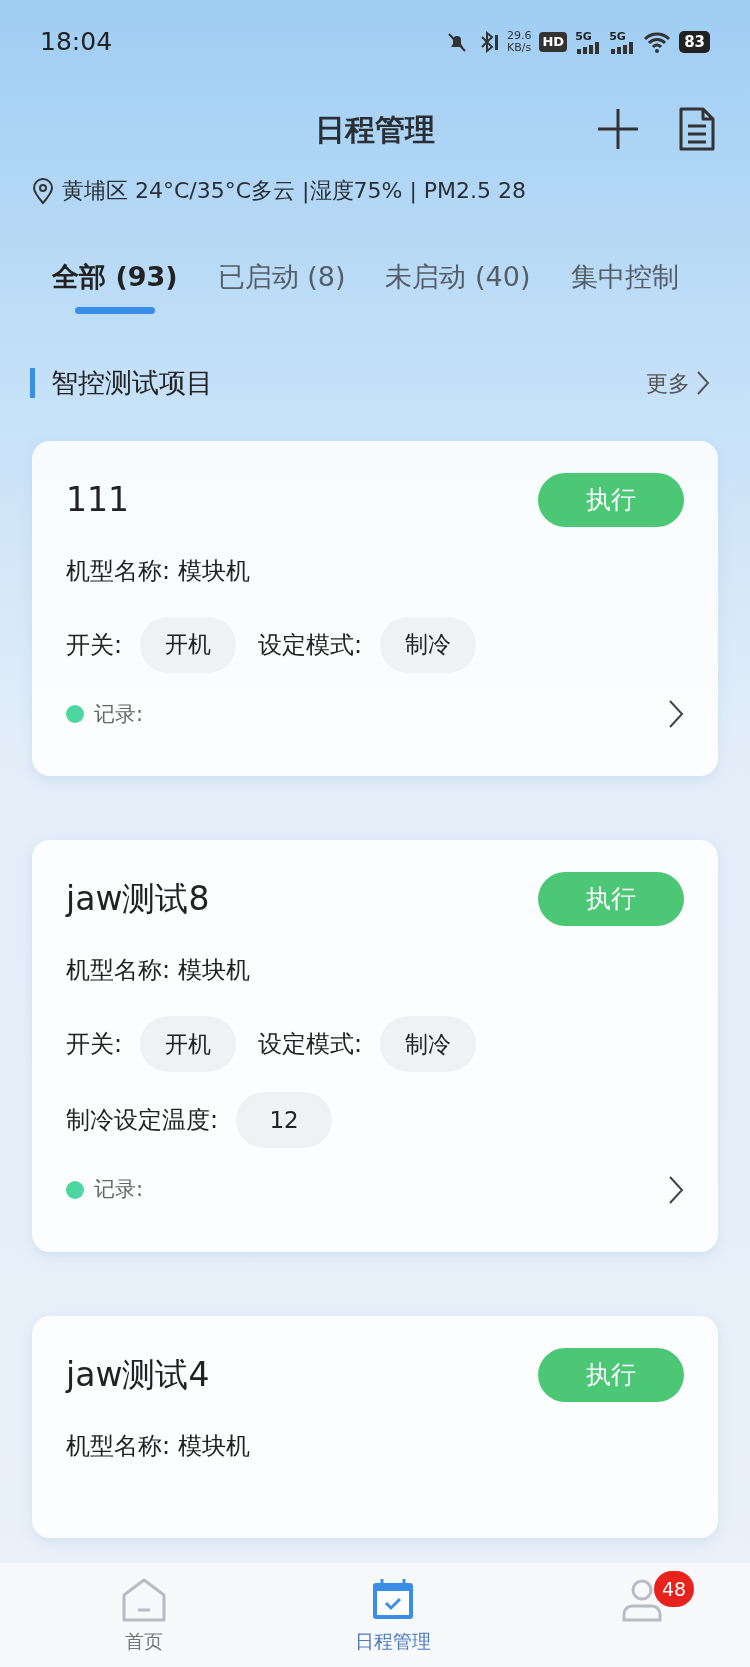 The height and width of the screenshot is (1667, 750). I want to click on location-pin-icon, so click(43, 190).